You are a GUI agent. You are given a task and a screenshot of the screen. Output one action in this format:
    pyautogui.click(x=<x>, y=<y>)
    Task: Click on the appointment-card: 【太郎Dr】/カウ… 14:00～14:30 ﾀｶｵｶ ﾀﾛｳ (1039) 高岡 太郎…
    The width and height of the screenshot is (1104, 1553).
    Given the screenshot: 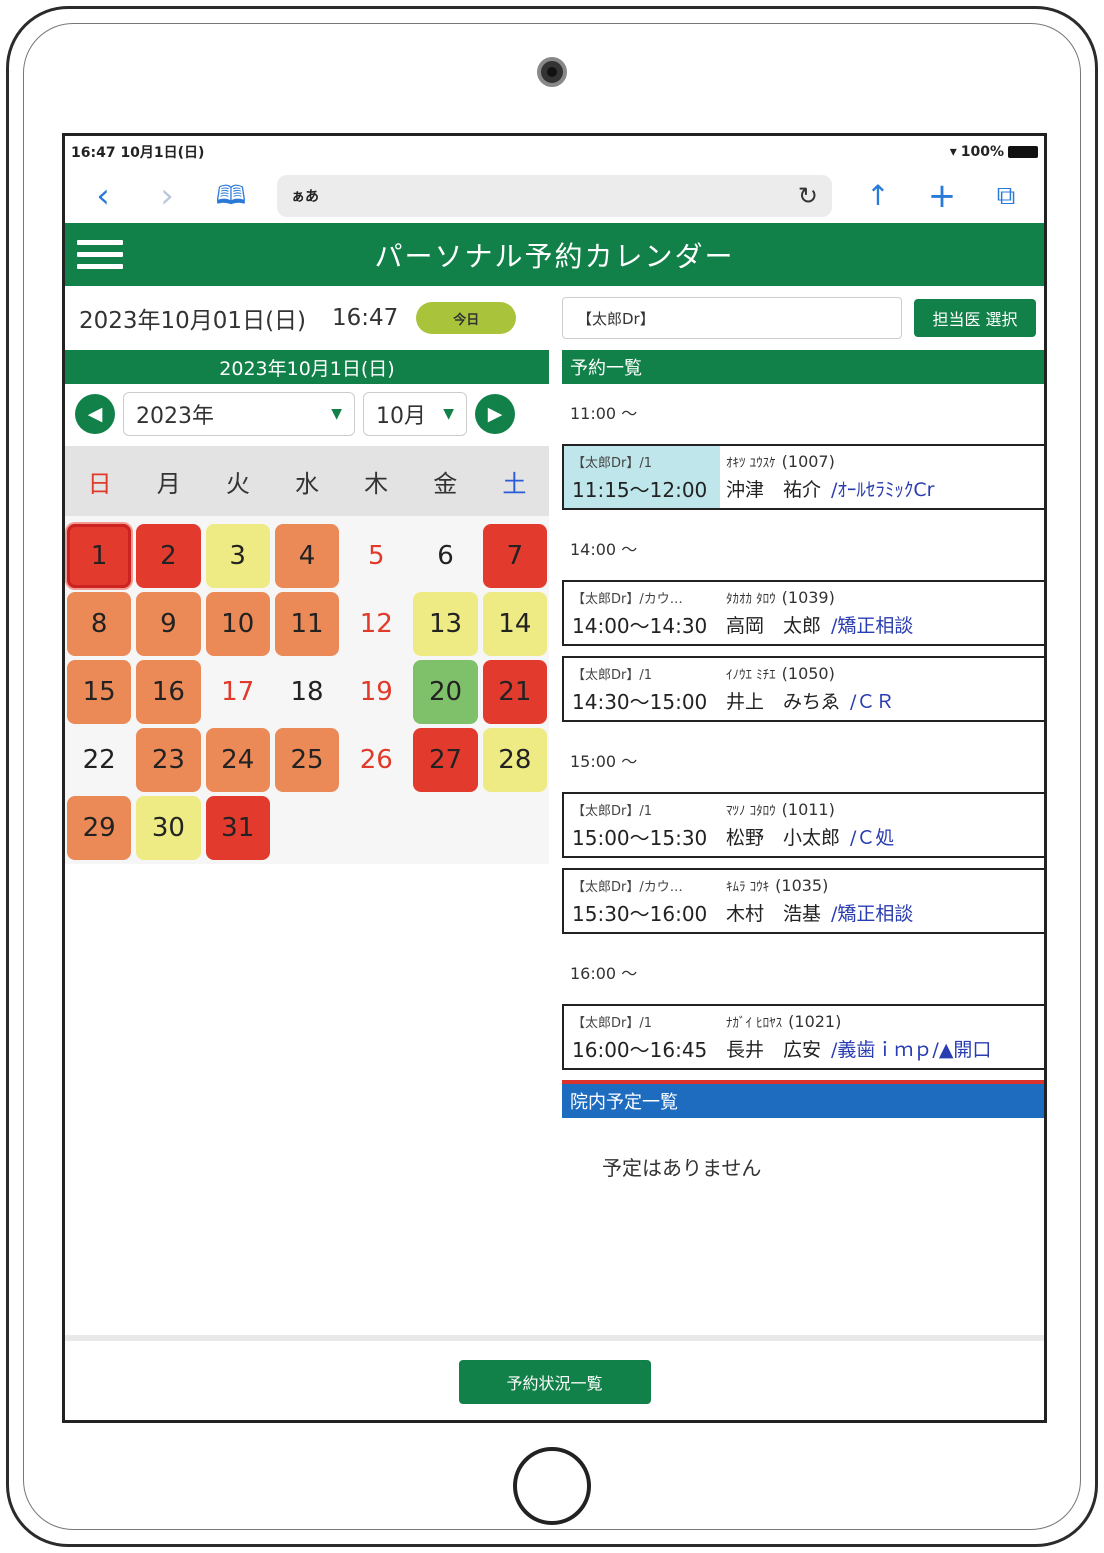 What is the action you would take?
    pyautogui.click(x=803, y=613)
    